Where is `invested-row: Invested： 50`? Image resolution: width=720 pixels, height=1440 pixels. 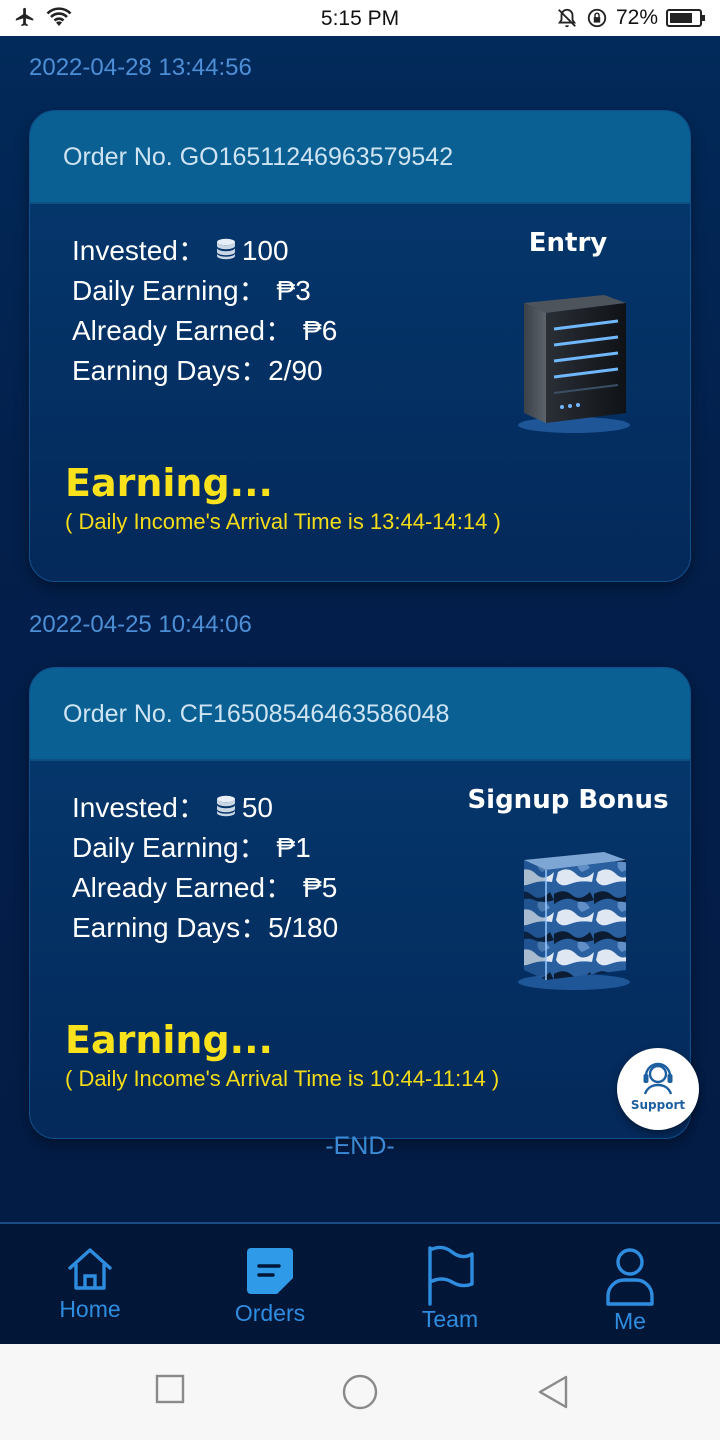 invested-row: Invested： 50 is located at coordinates (205, 808).